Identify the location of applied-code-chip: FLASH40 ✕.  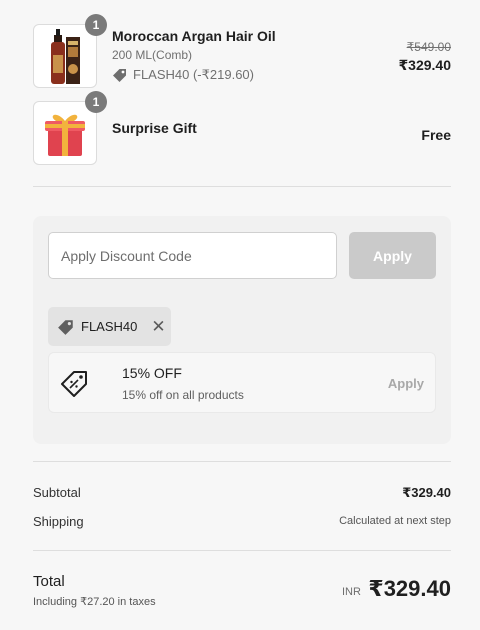
(109, 326).